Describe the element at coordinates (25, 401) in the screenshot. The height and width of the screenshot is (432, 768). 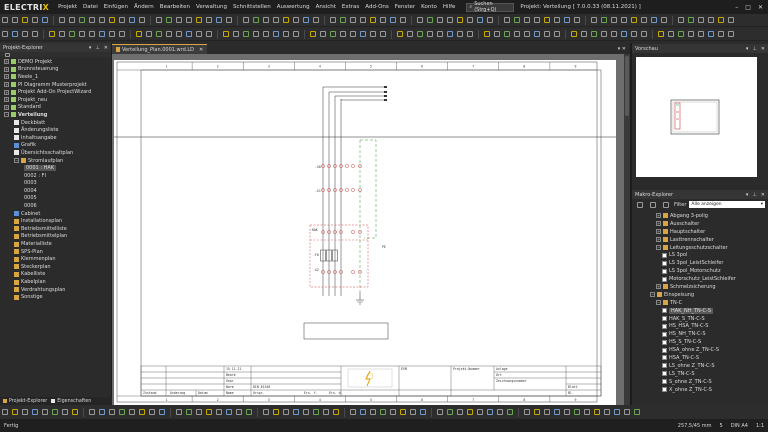
I see `tab-project-explorer: Projekt-Explorer` at that location.